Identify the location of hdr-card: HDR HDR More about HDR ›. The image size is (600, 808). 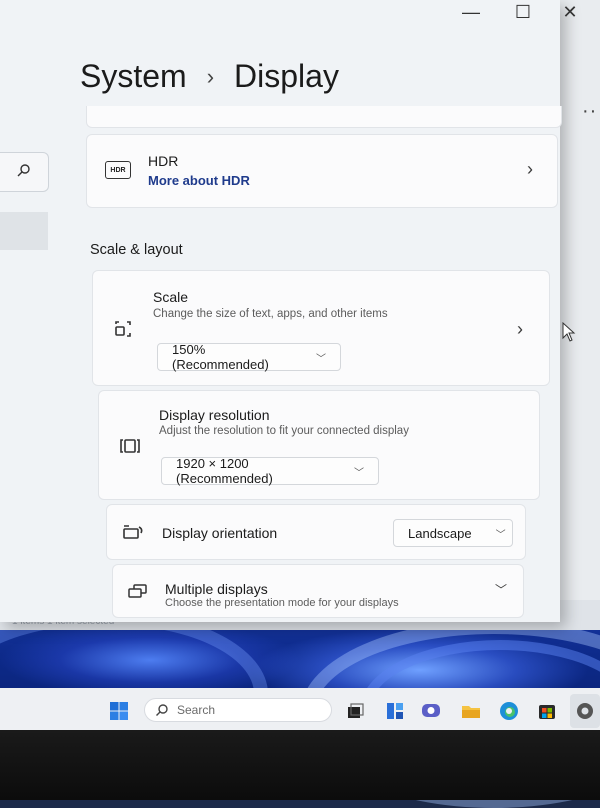
(322, 171).